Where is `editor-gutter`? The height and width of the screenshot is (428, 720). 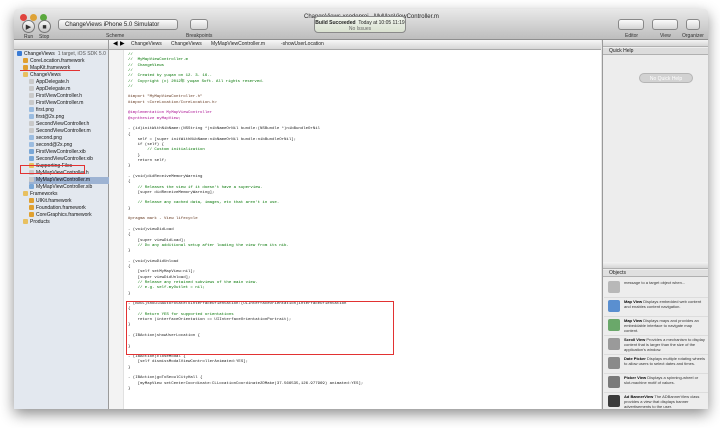
editor-gutter is located at coordinates (116, 229).